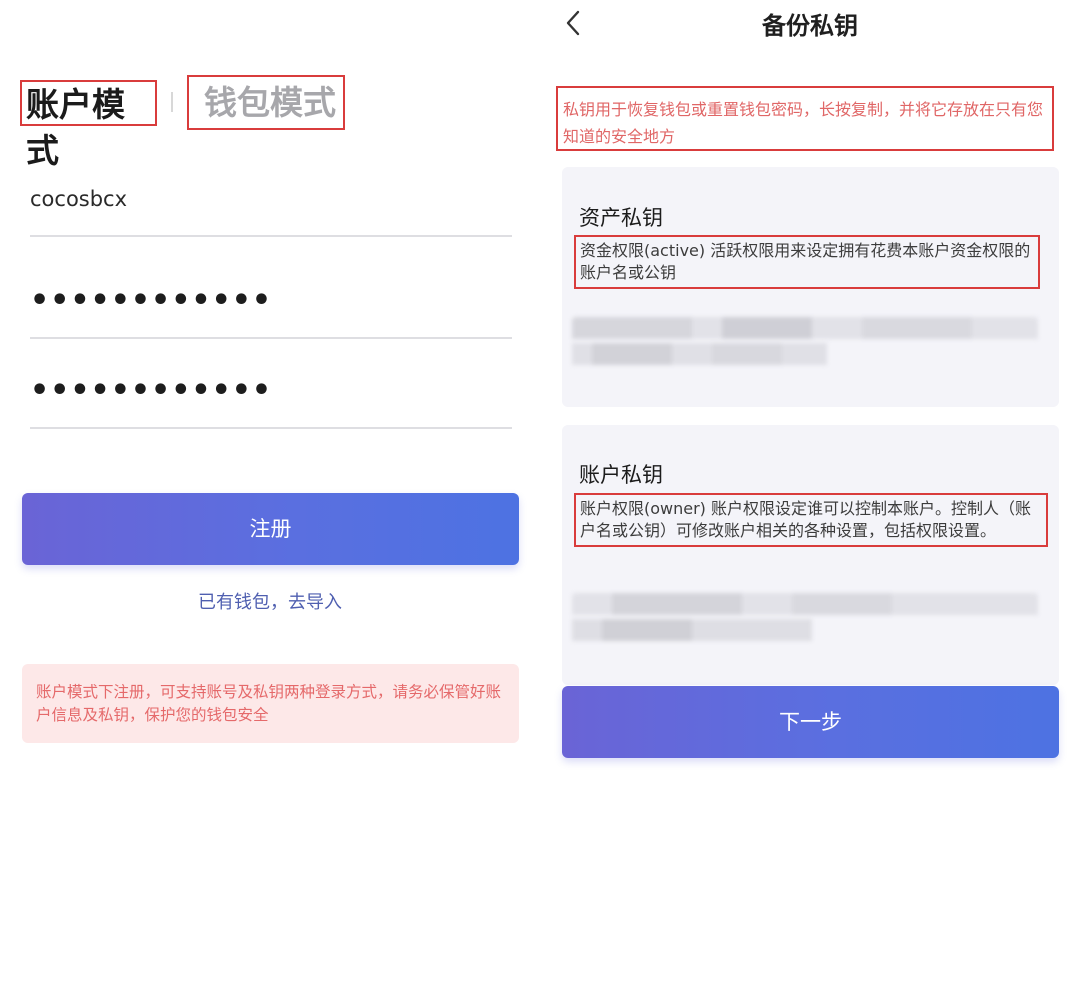 The width and height of the screenshot is (1080, 987). What do you see at coordinates (151, 300) in the screenshot?
I see `password-field: ••••••••••••` at bounding box center [151, 300].